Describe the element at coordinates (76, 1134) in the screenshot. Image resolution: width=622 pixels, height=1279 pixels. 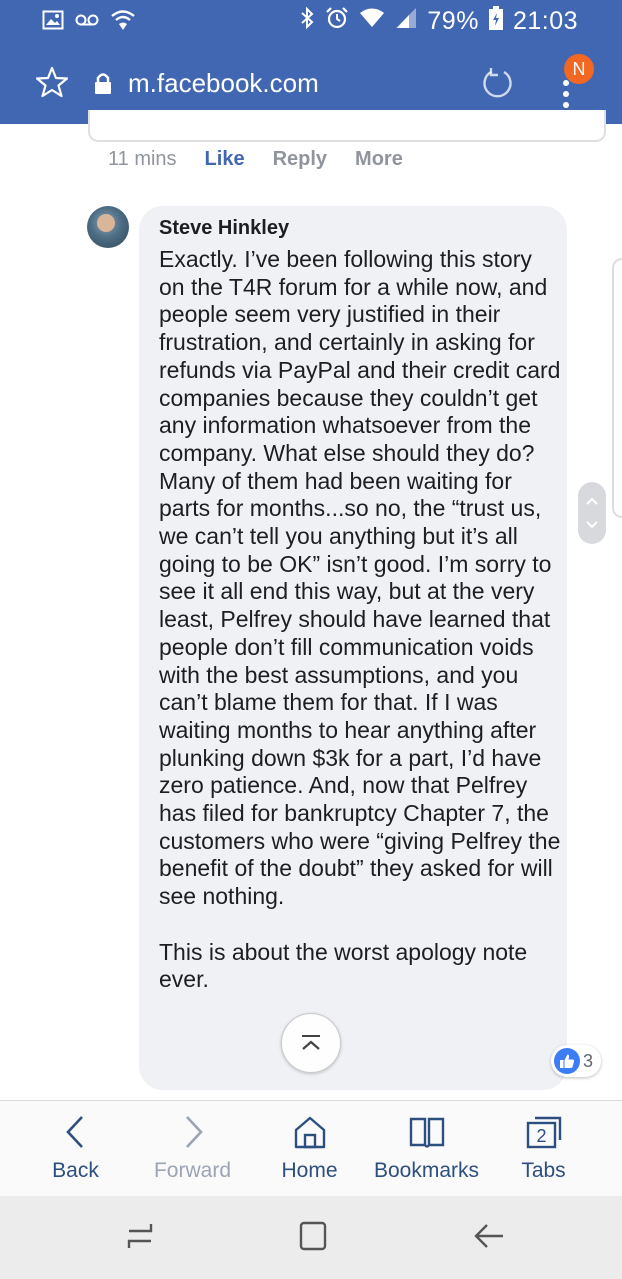
I see `chevron-left-icon` at that location.